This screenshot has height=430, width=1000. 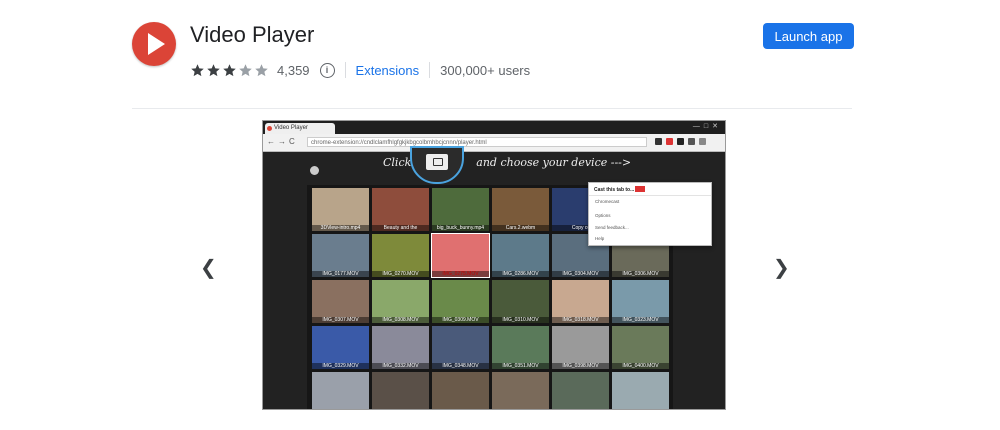 What do you see at coordinates (340, 347) in the screenshot?
I see `video-thumbnail: IMG_0329.MOV` at bounding box center [340, 347].